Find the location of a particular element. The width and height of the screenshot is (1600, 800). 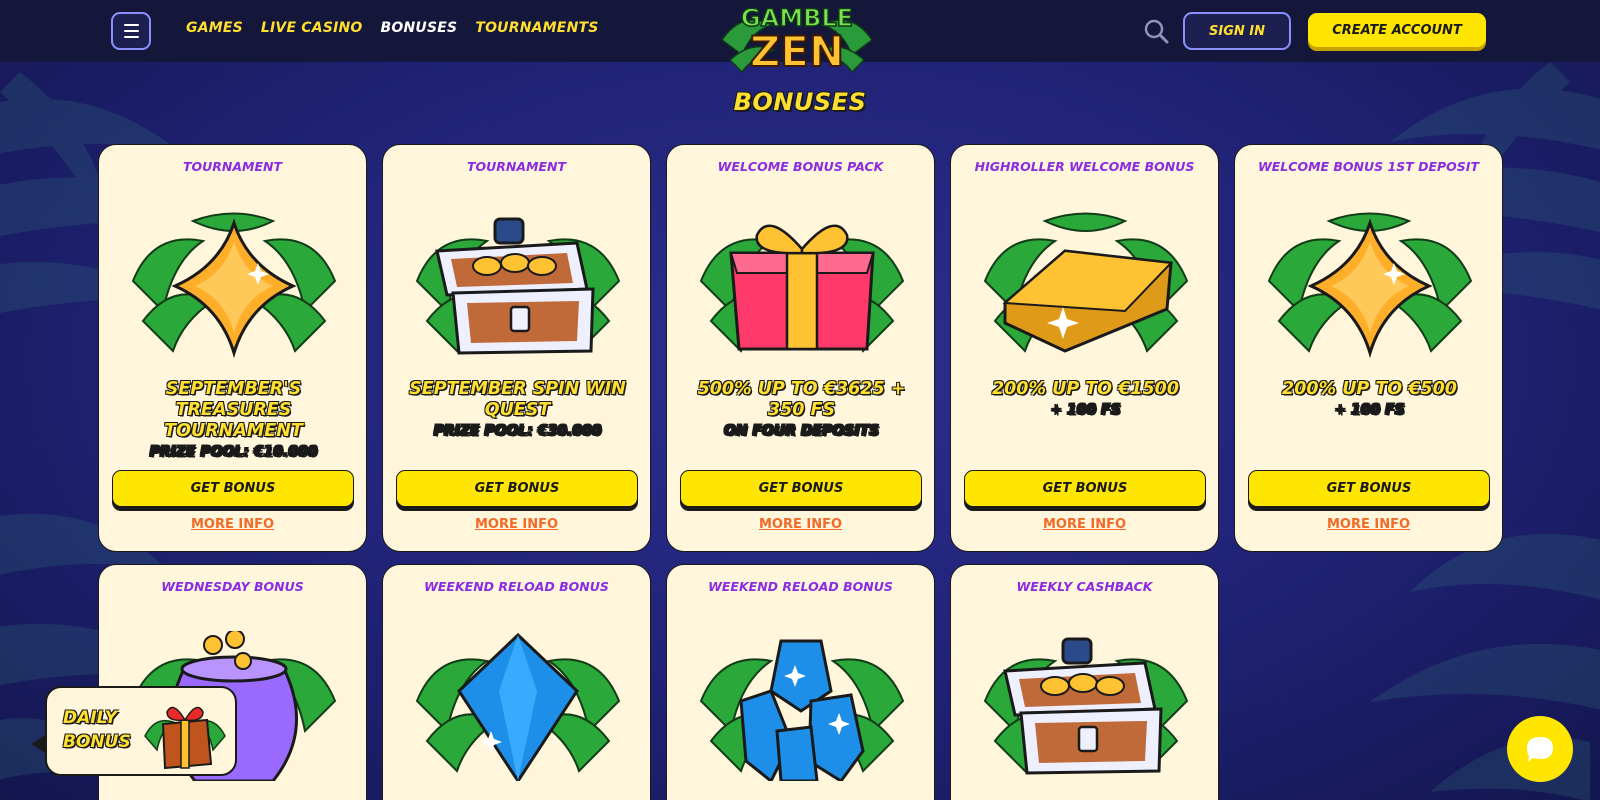

bonus-title-text: SEPTEMBER SPIN WIN QUEST is located at coordinates (517, 399).